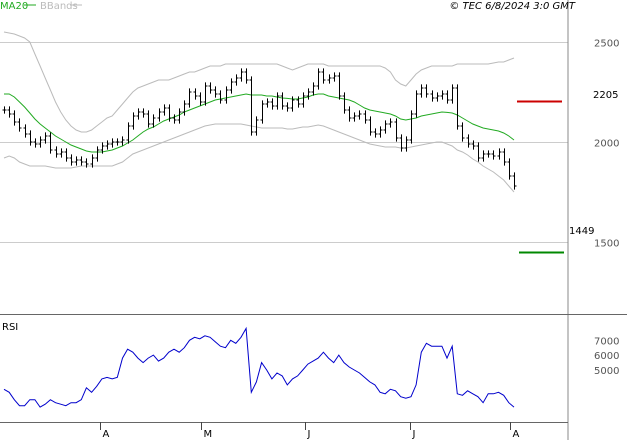  What do you see at coordinates (605, 95) in the screenshot?
I see `level-label-resistance: 2205` at bounding box center [605, 95].